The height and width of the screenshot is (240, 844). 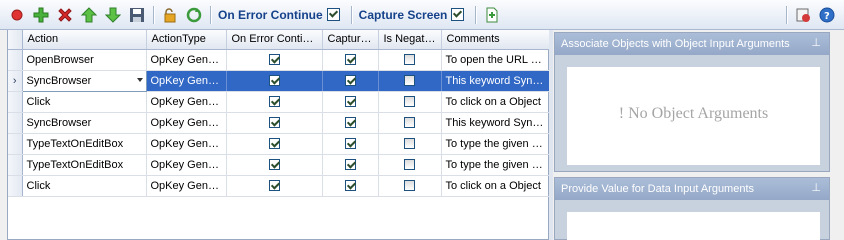 What do you see at coordinates (551, 135) in the screenshot?
I see `splitter` at bounding box center [551, 135].